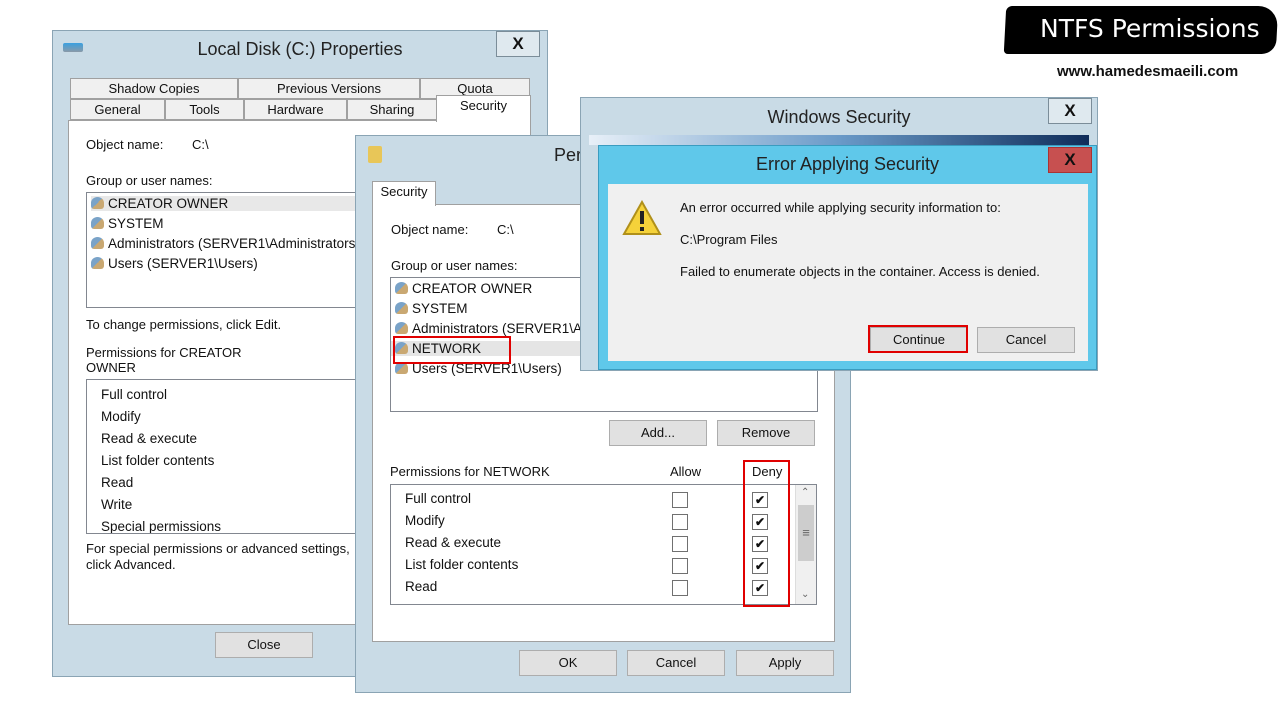 The image size is (1280, 720). I want to click on gradient-bar, so click(839, 140).